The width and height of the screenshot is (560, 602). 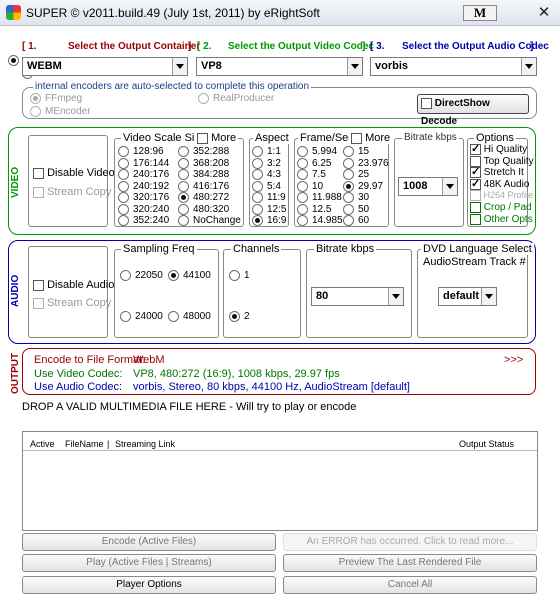 I want to click on m-button: M, so click(x=480, y=13).